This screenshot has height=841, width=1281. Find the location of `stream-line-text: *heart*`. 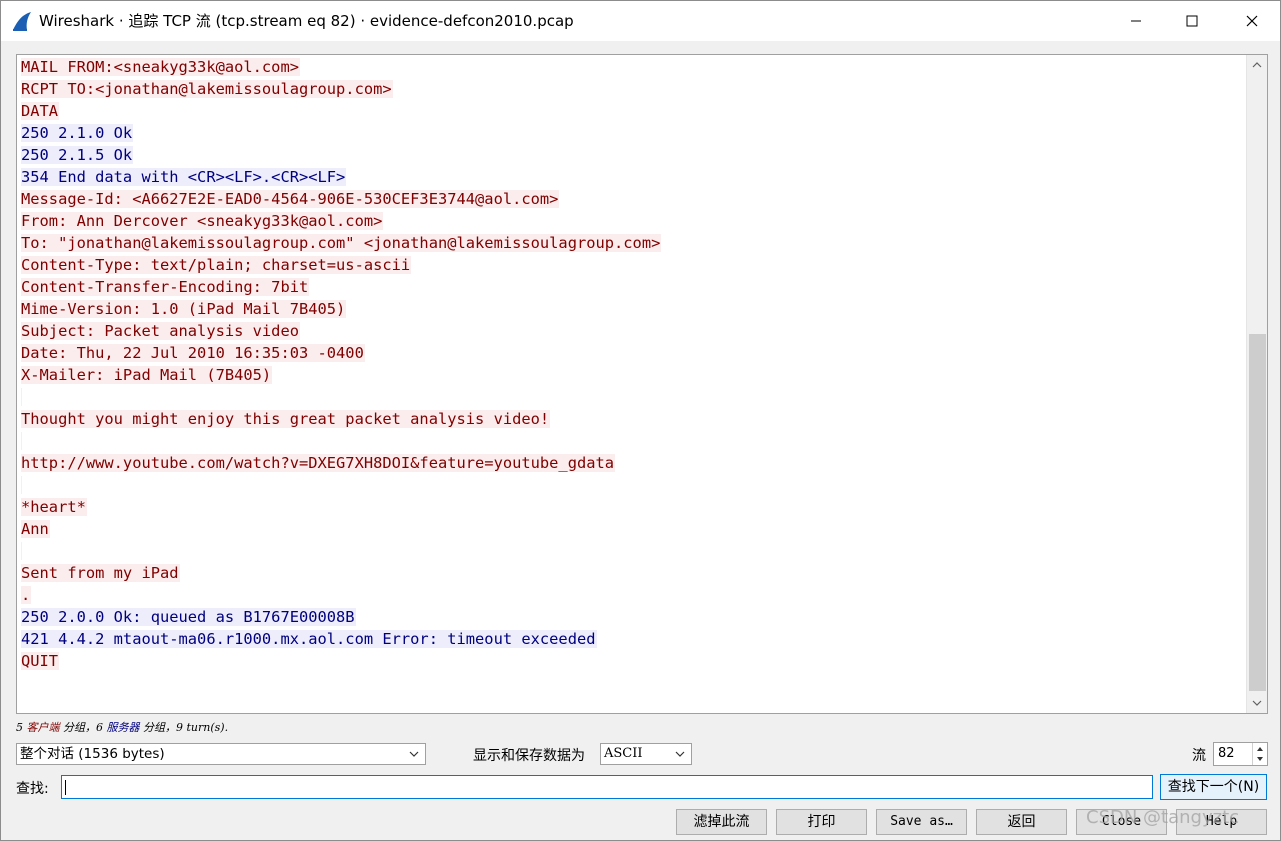

stream-line-text: *heart* is located at coordinates (54, 507).